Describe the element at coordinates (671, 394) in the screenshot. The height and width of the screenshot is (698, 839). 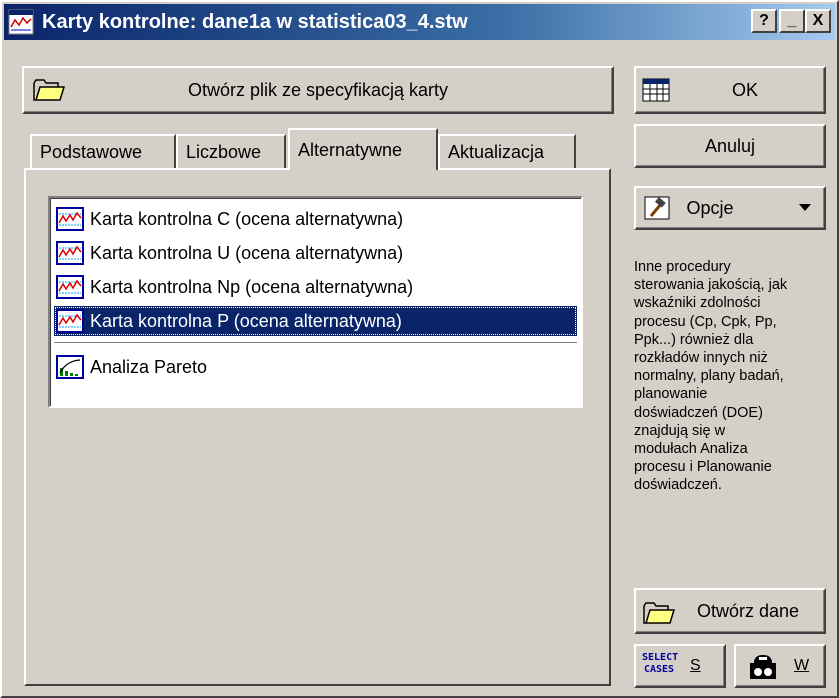
I see `info-line: planowanie` at that location.